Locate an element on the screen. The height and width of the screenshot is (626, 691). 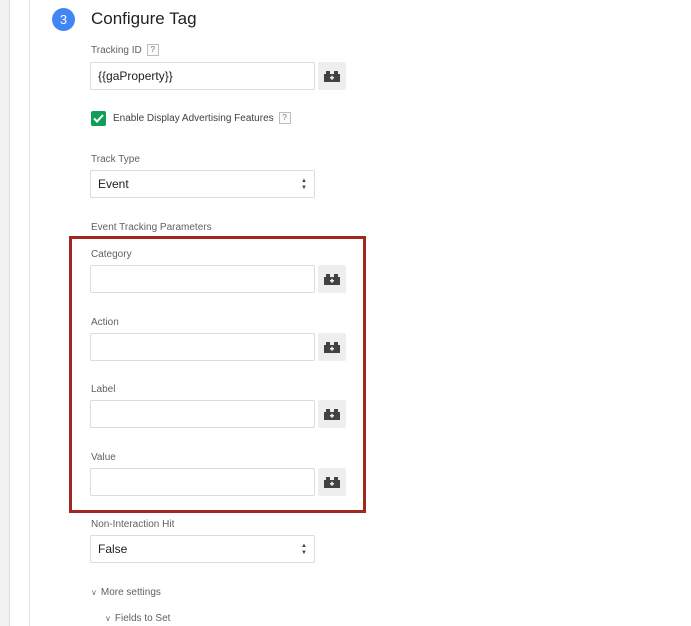
fields-to-set-label: Fields to Set is located at coordinates (142, 618).